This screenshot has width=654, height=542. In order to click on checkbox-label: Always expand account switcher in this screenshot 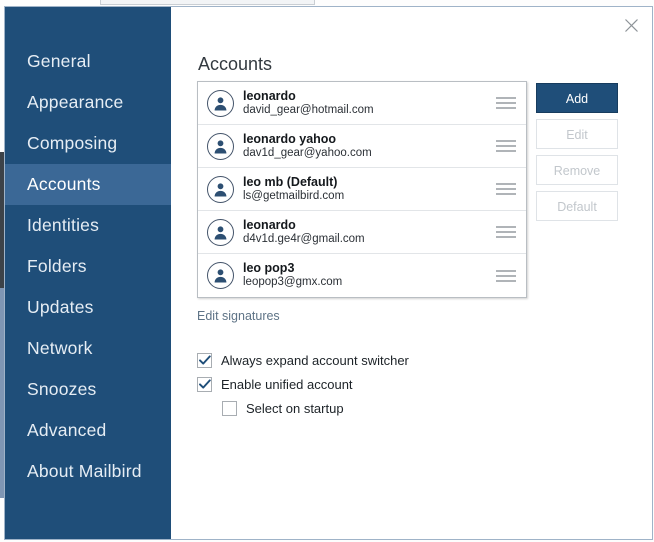, I will do `click(315, 360)`.